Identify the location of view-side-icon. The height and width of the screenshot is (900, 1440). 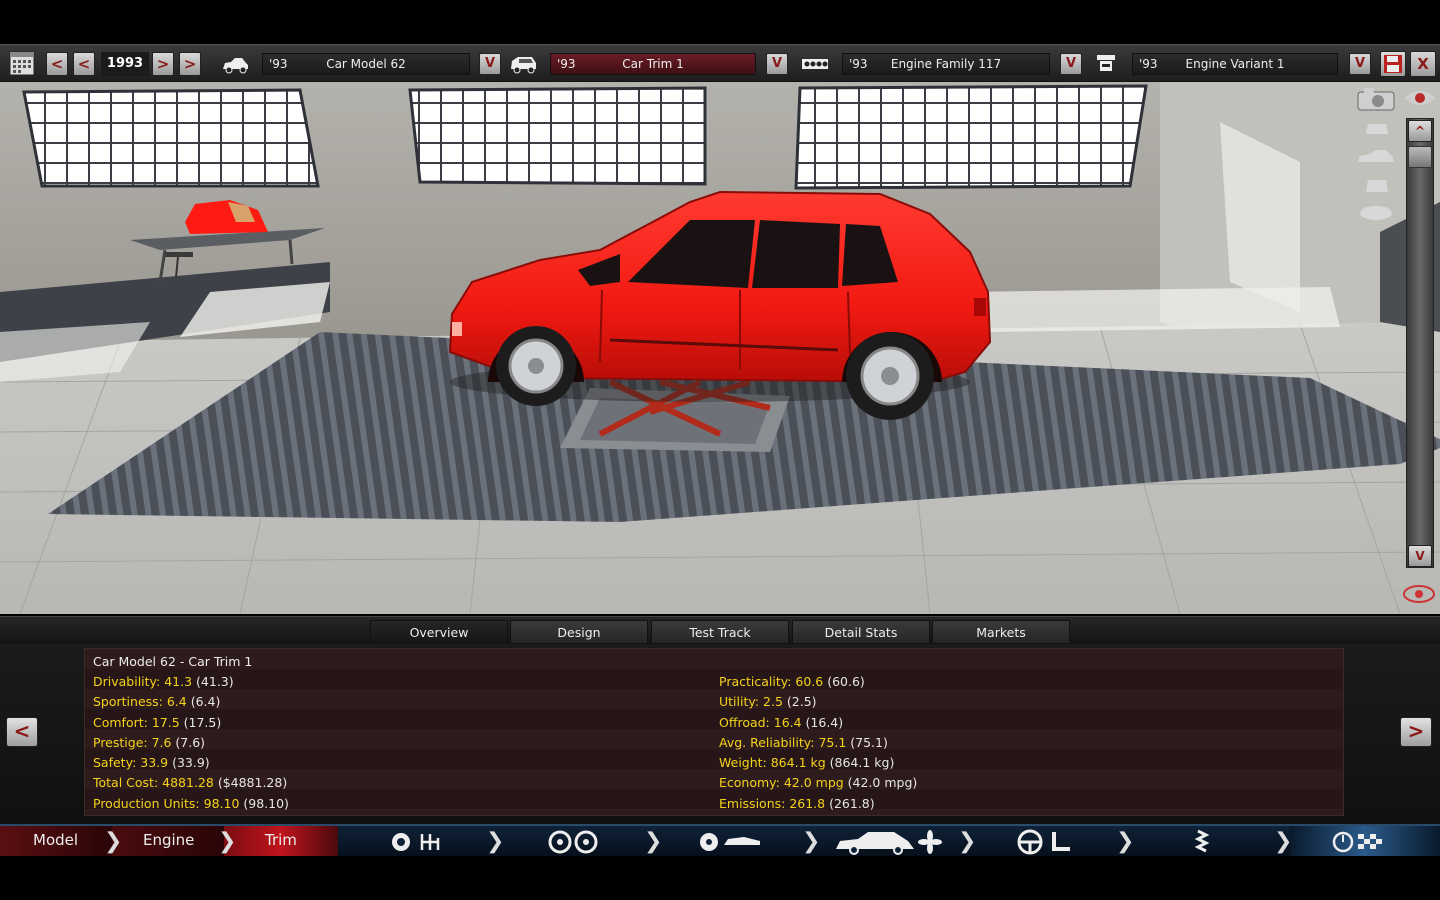
(1376, 157).